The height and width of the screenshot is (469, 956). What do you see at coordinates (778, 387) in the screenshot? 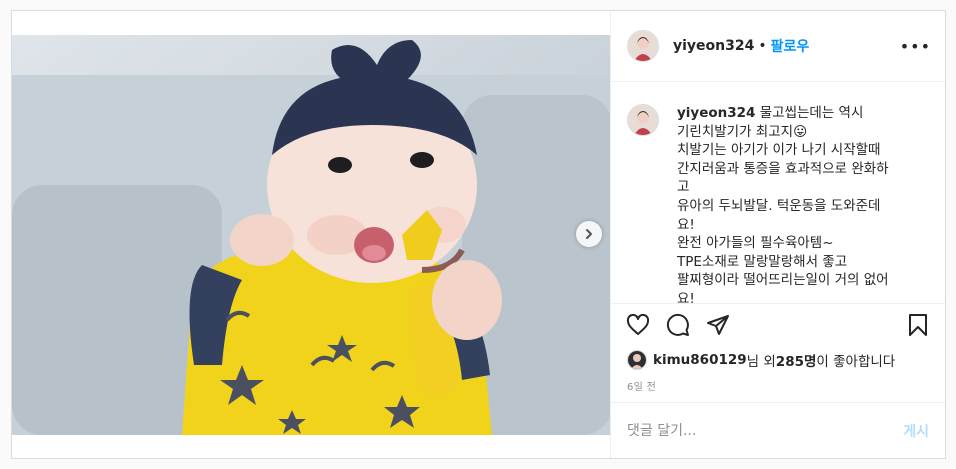
I see `post-timestamp: 6일 전` at bounding box center [778, 387].